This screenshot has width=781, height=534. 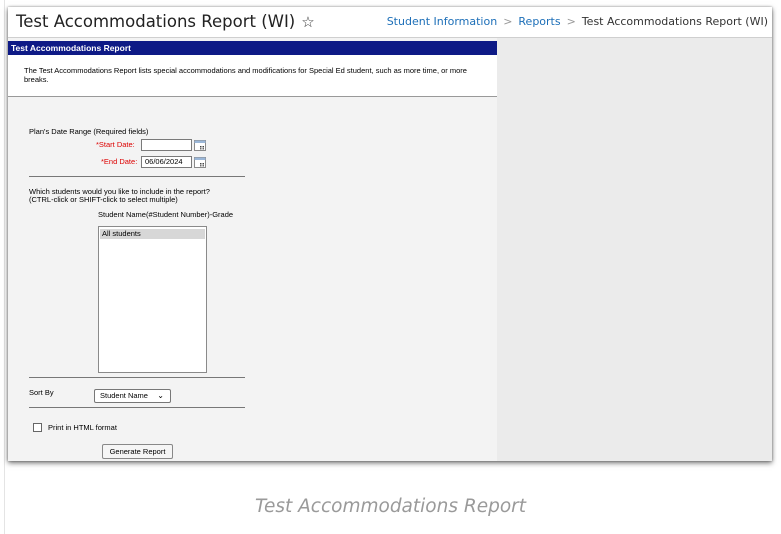 What do you see at coordinates (307, 22) in the screenshot?
I see `favorite-star-icon: ☆` at bounding box center [307, 22].